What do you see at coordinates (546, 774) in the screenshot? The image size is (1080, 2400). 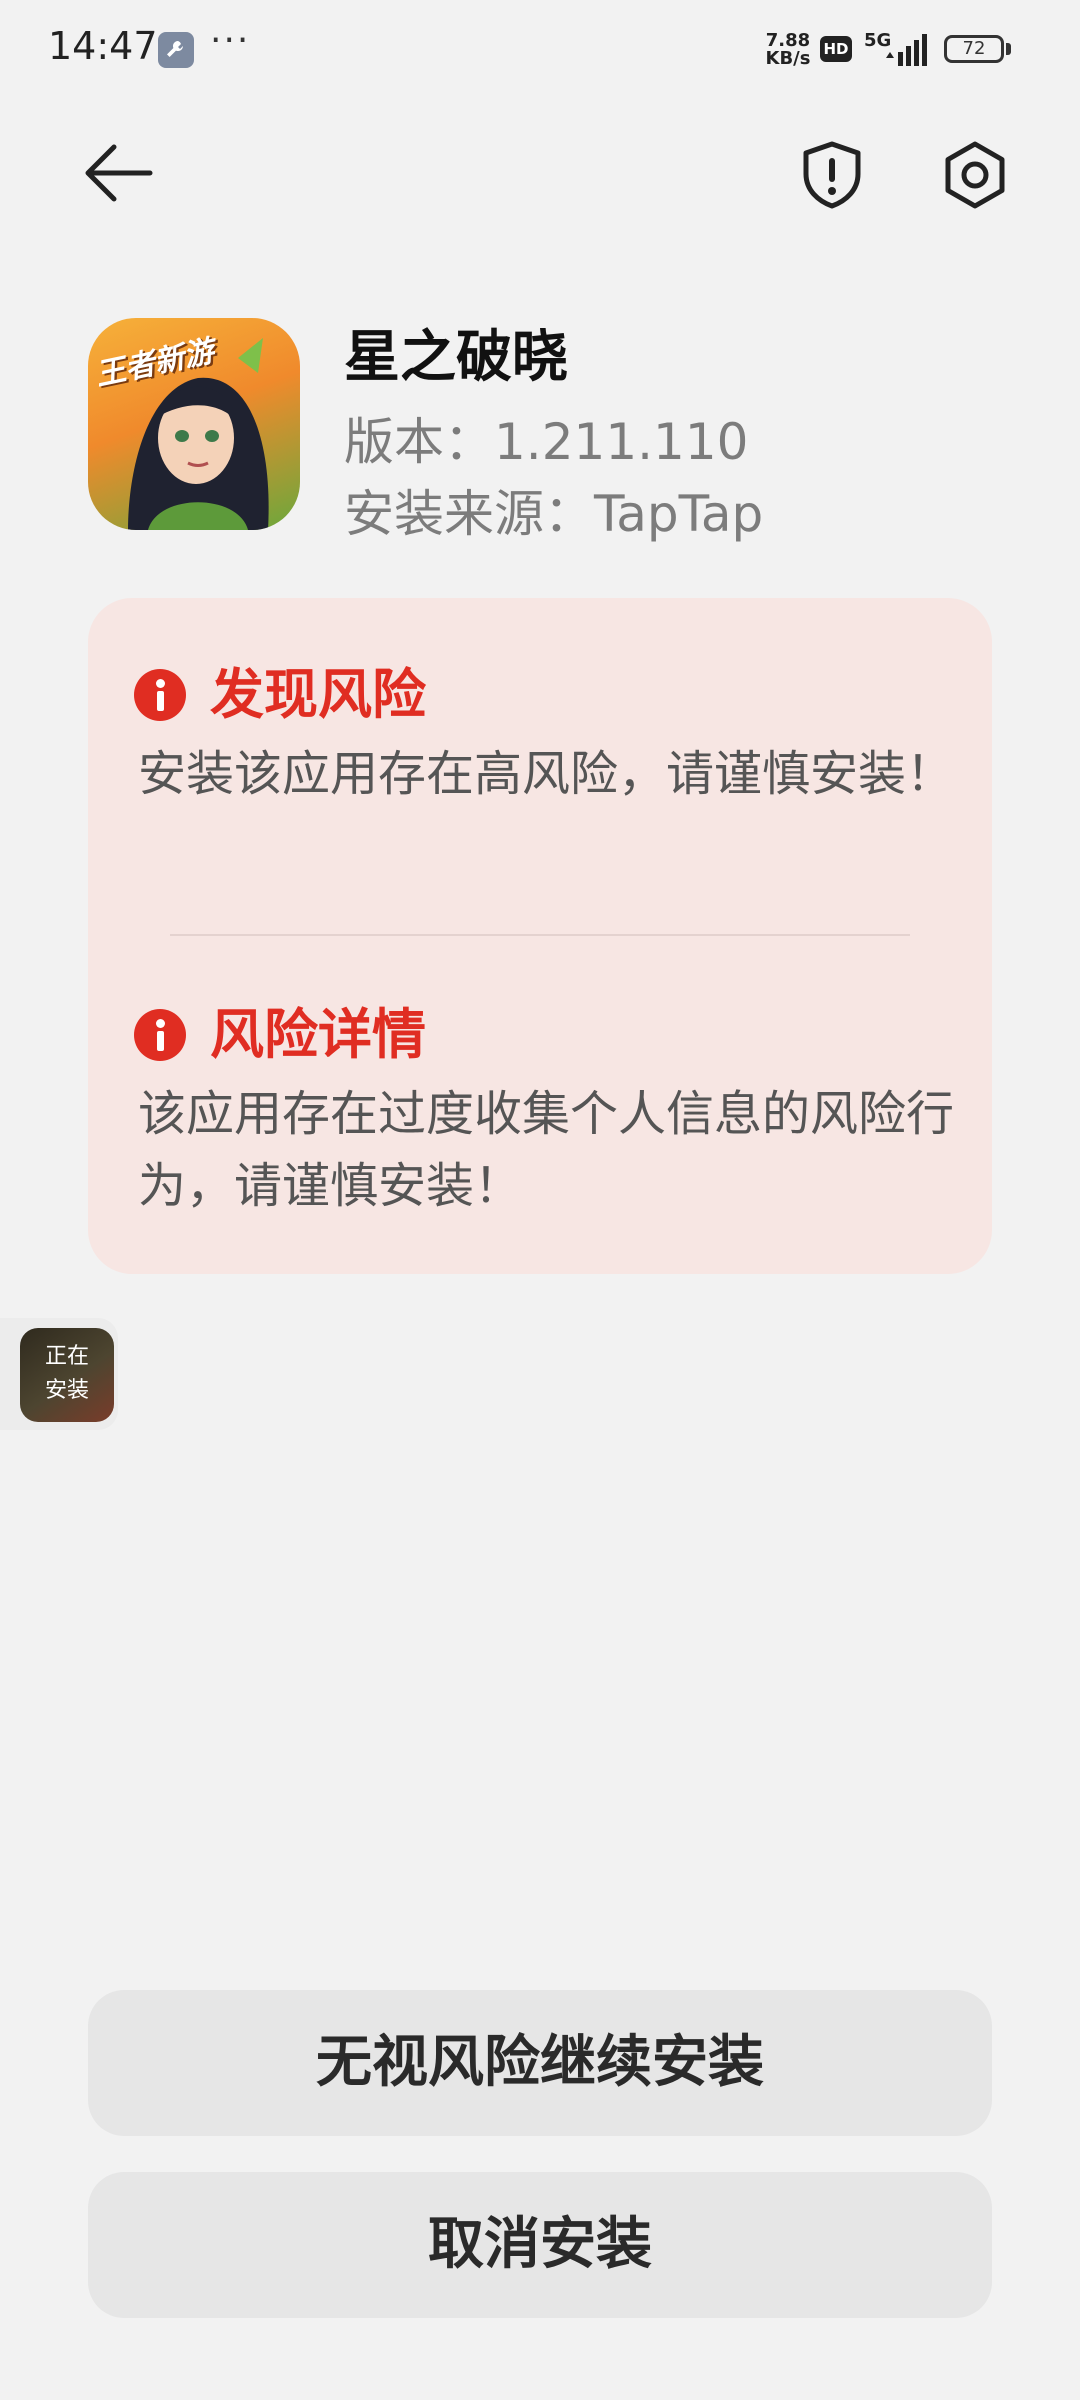 I see `risk-found-text: 安装该应用存在高风险，请谨慎安装！` at bounding box center [546, 774].